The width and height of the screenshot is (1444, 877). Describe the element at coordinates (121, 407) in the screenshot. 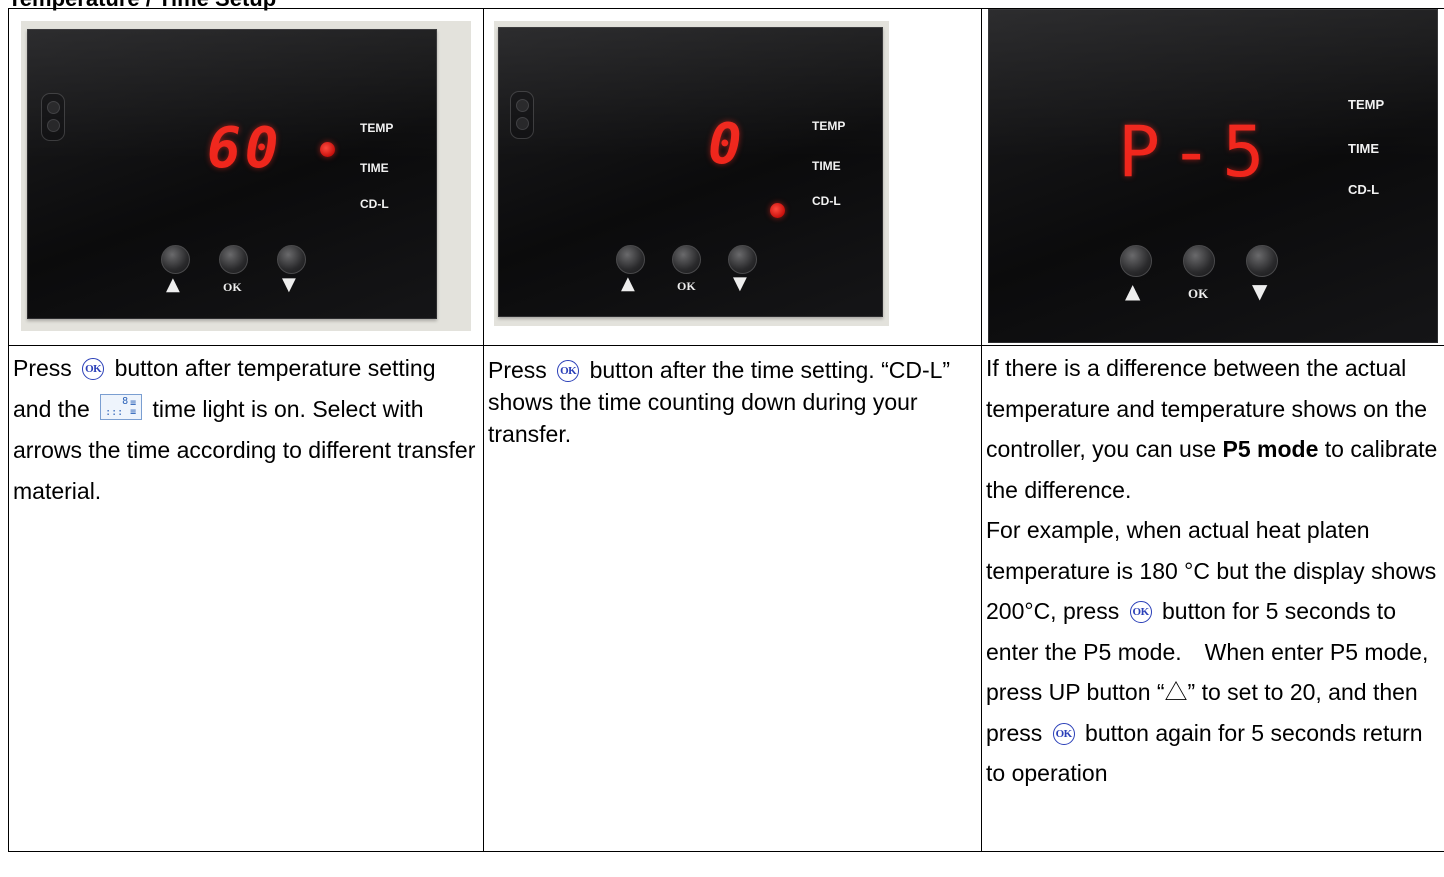

I see `time-light-icon: ::: 8 ≡ ≡` at that location.